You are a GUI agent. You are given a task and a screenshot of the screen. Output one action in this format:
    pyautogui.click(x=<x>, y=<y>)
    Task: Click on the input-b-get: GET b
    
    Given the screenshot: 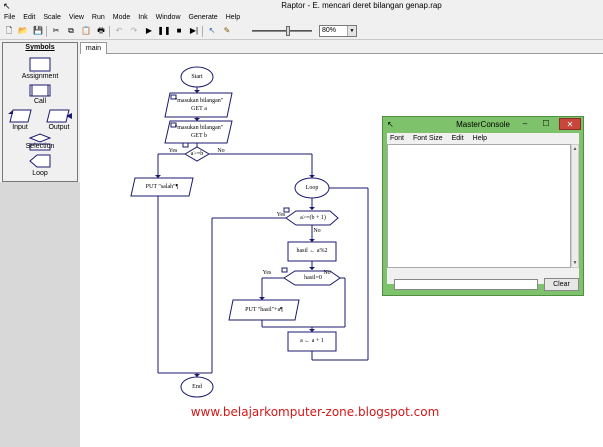 What is the action you would take?
    pyautogui.click(x=199, y=136)
    